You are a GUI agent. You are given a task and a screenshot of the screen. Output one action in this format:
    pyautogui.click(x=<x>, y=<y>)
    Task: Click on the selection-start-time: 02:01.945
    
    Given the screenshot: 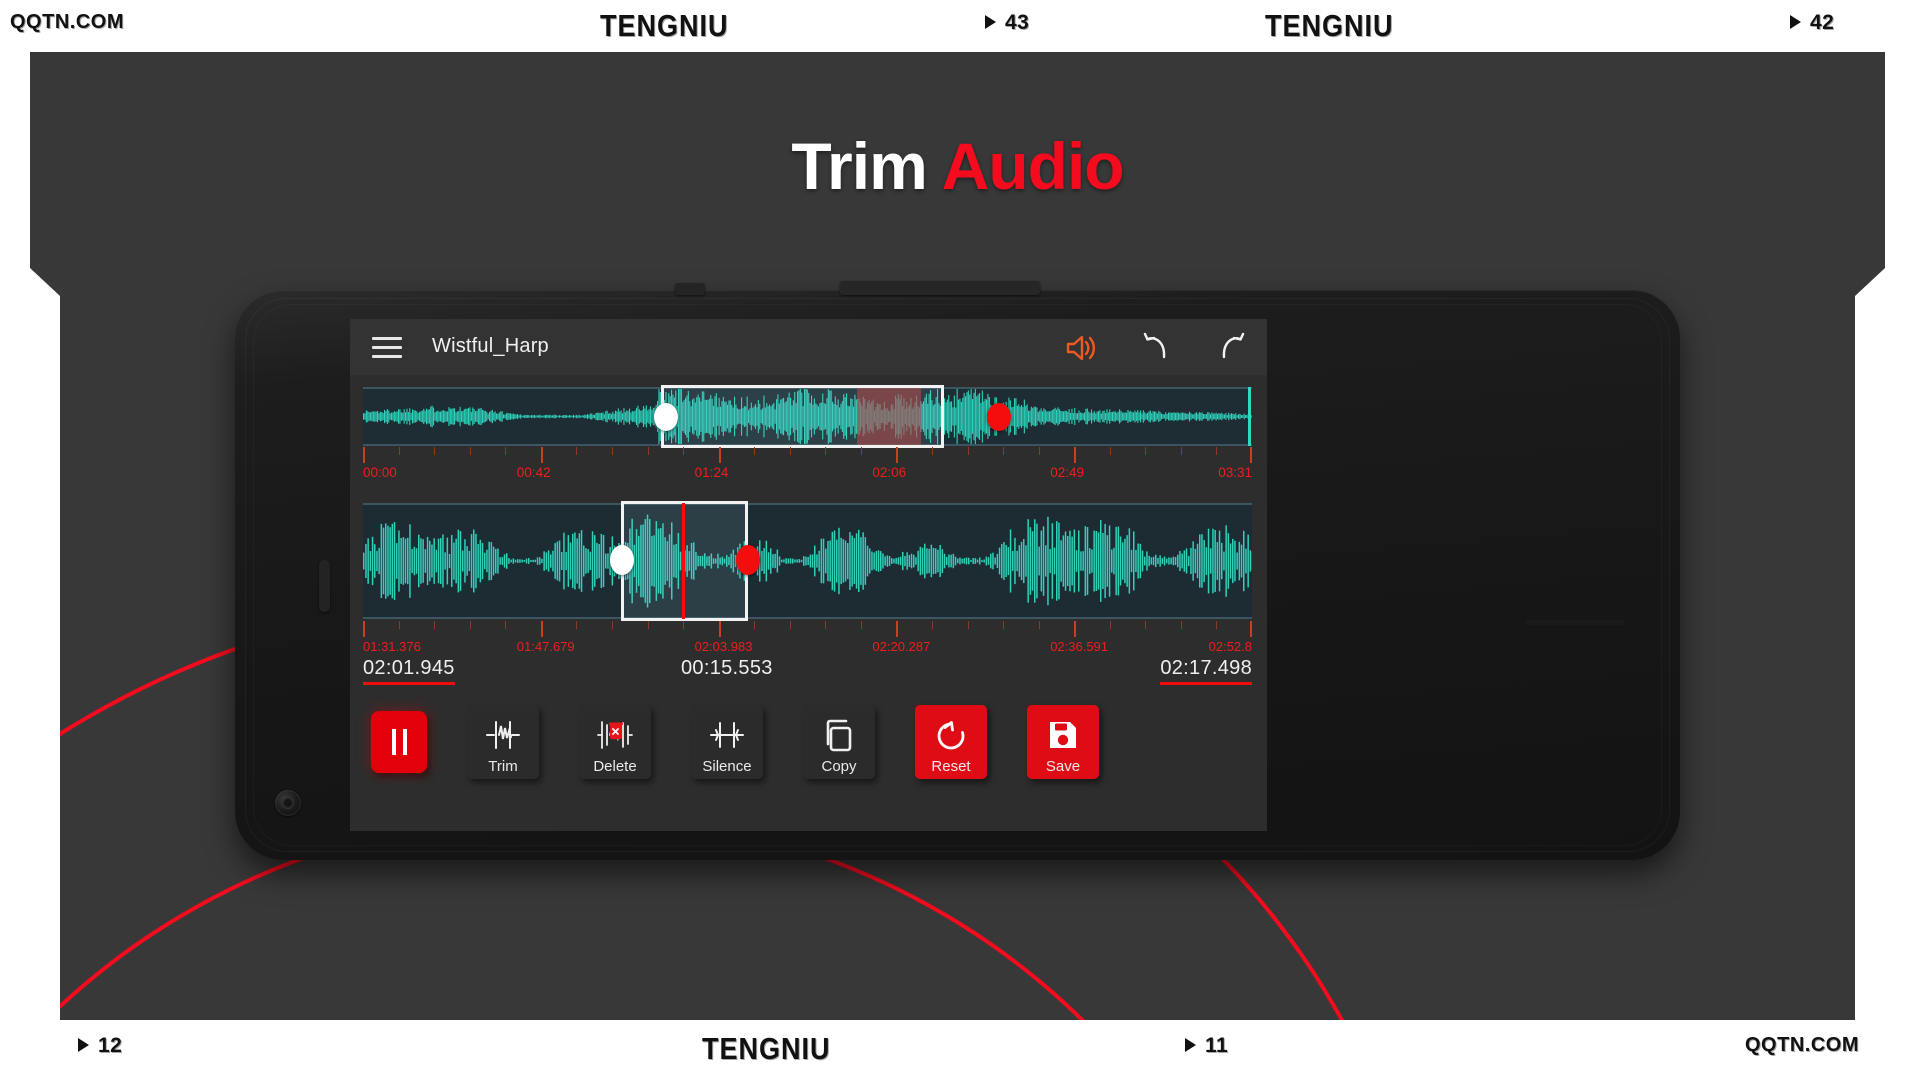 What is the action you would take?
    pyautogui.click(x=409, y=671)
    